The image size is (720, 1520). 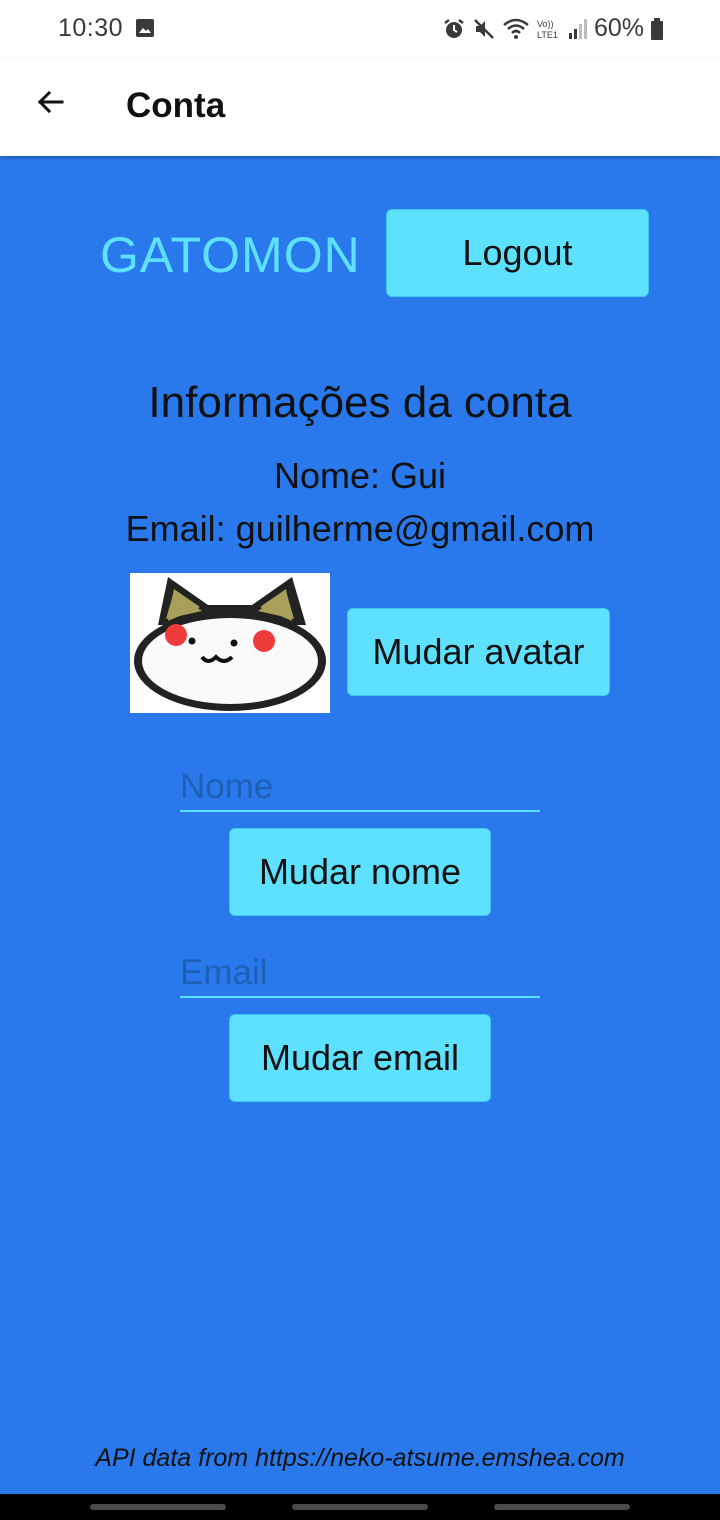 I want to click on back-button, so click(x=50, y=102).